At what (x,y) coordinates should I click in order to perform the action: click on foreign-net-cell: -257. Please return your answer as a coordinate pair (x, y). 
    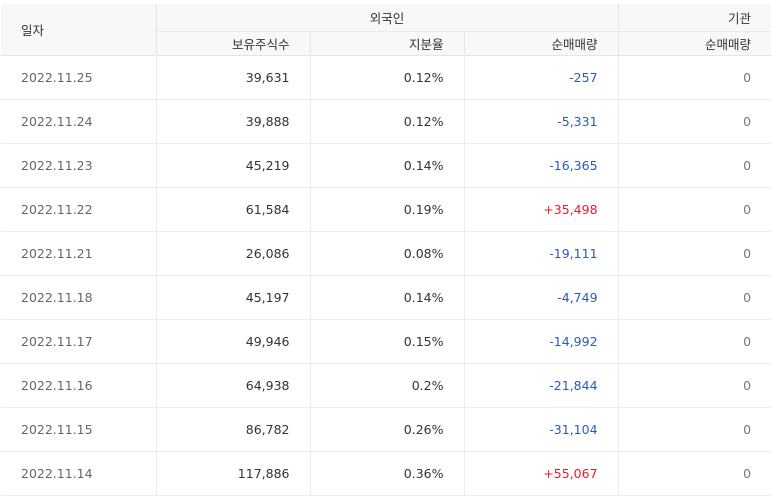
    Looking at the image, I should click on (541, 77).